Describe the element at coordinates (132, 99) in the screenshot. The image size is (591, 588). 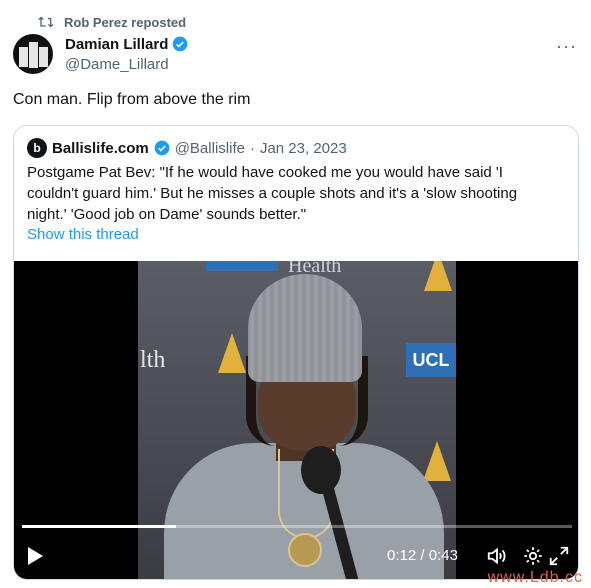
I see `tweet-text: Con man. Flip from above the rim` at that location.